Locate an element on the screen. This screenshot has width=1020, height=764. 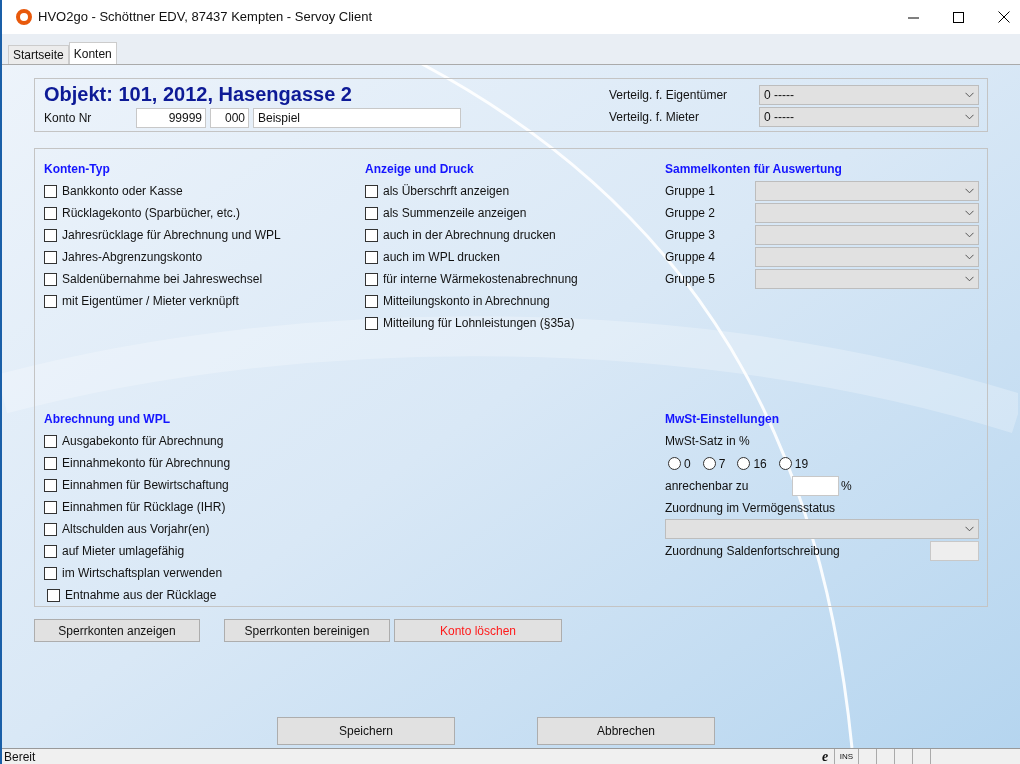
group-label: Gruppe 4 is located at coordinates (691, 257).